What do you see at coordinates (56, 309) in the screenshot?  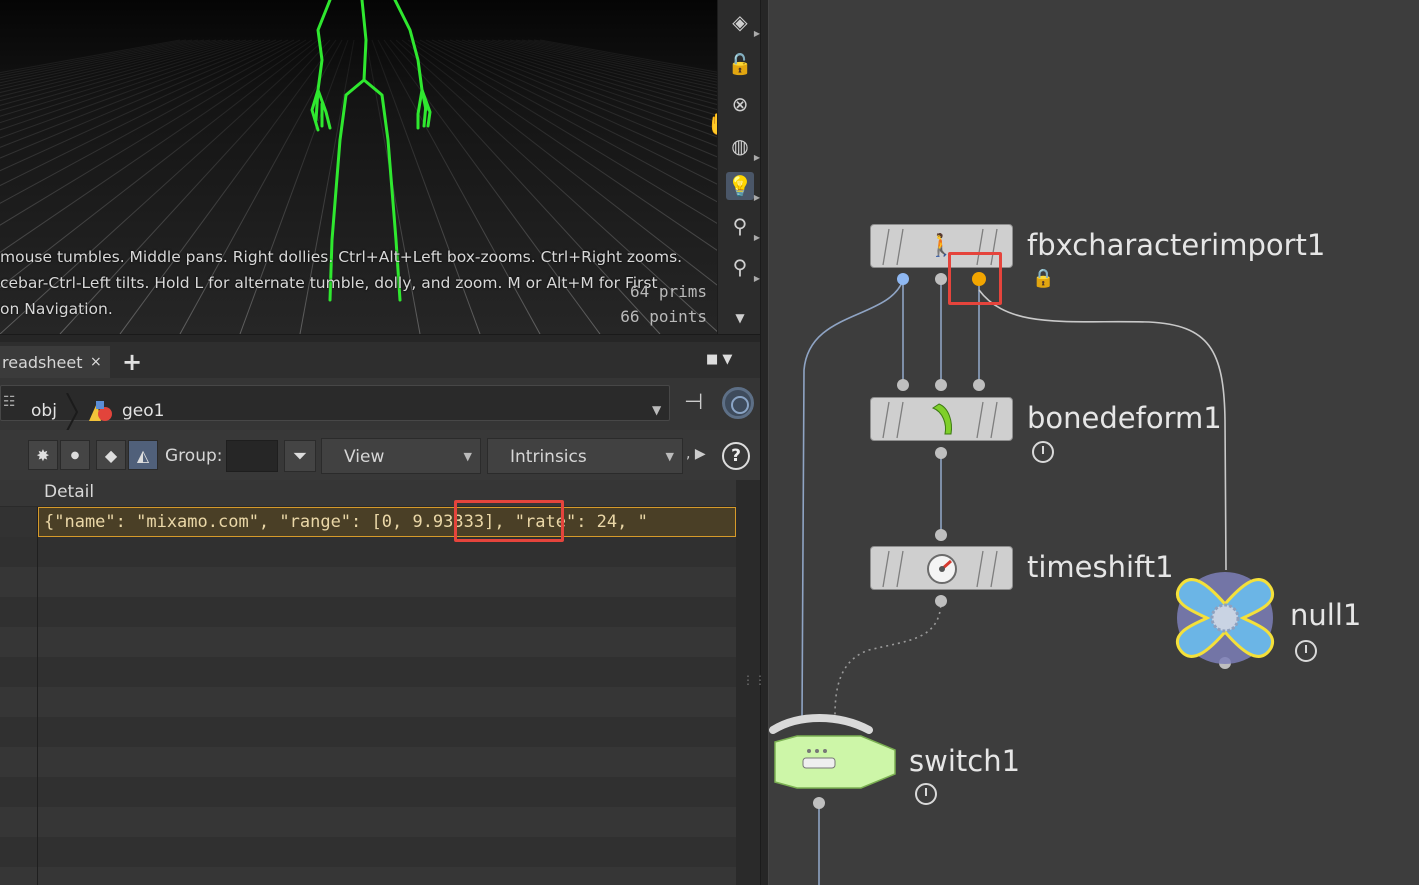 I see `viewport-help-text-3: on Navigation.` at bounding box center [56, 309].